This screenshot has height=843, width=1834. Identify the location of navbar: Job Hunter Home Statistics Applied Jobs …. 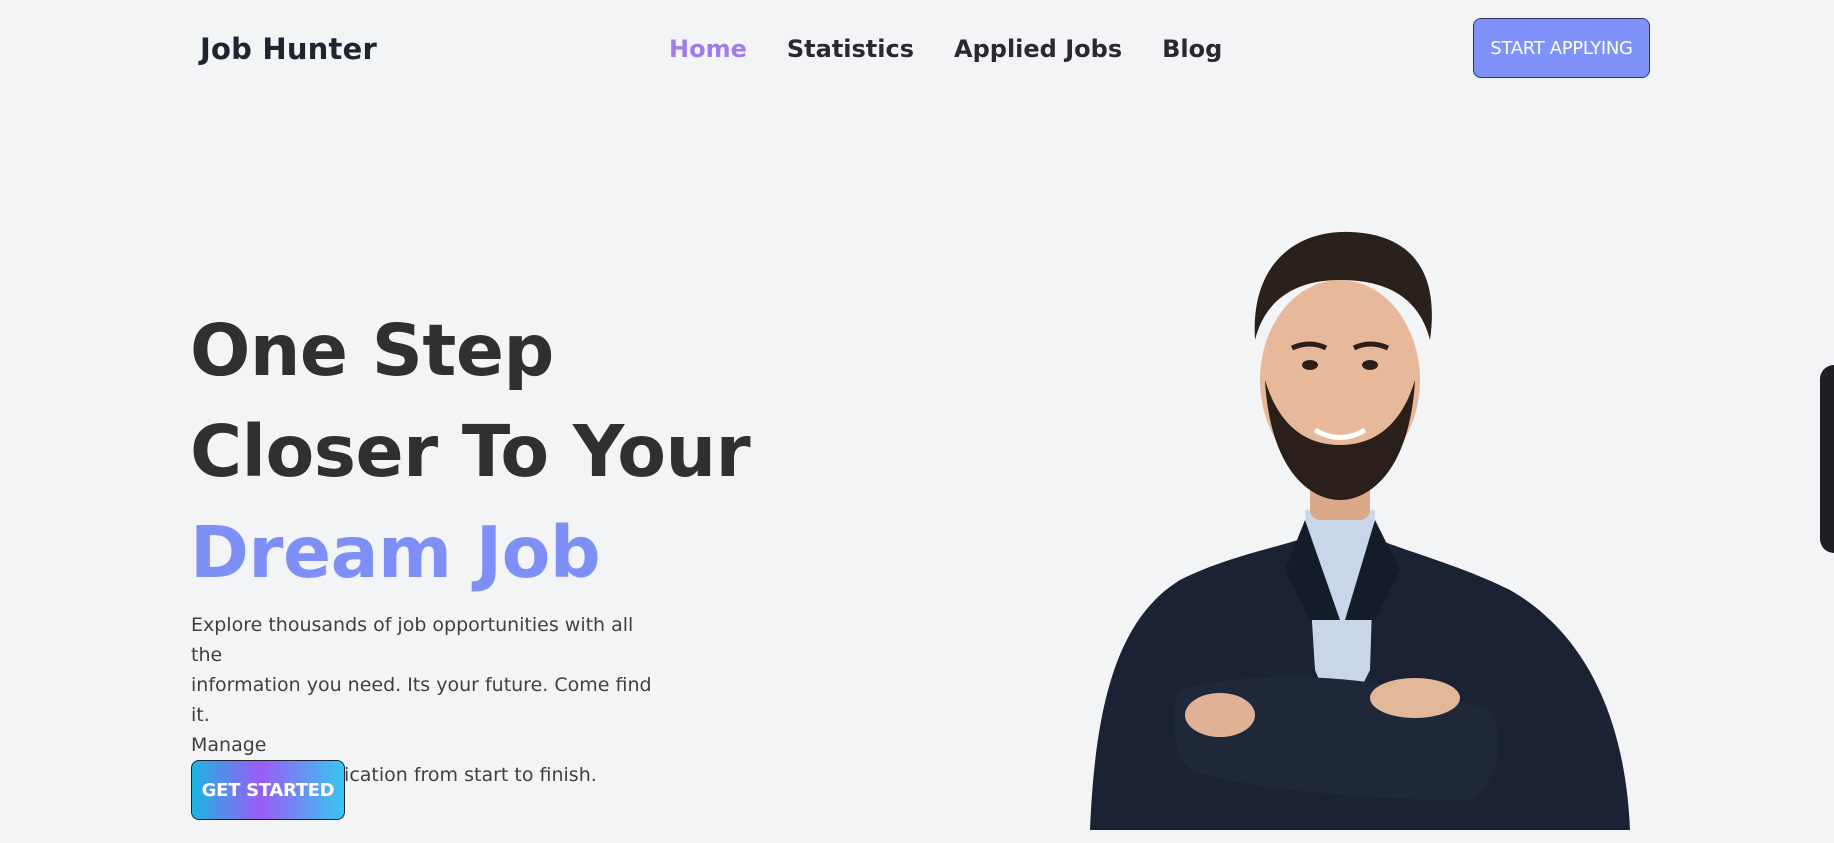
(917, 50).